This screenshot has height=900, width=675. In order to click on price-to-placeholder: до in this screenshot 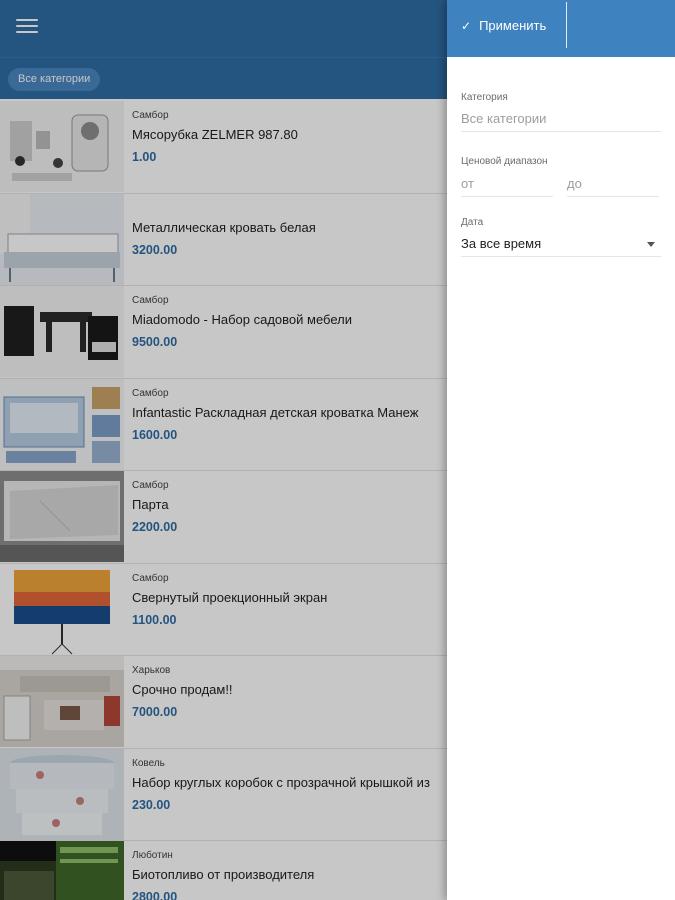, I will do `click(574, 183)`.